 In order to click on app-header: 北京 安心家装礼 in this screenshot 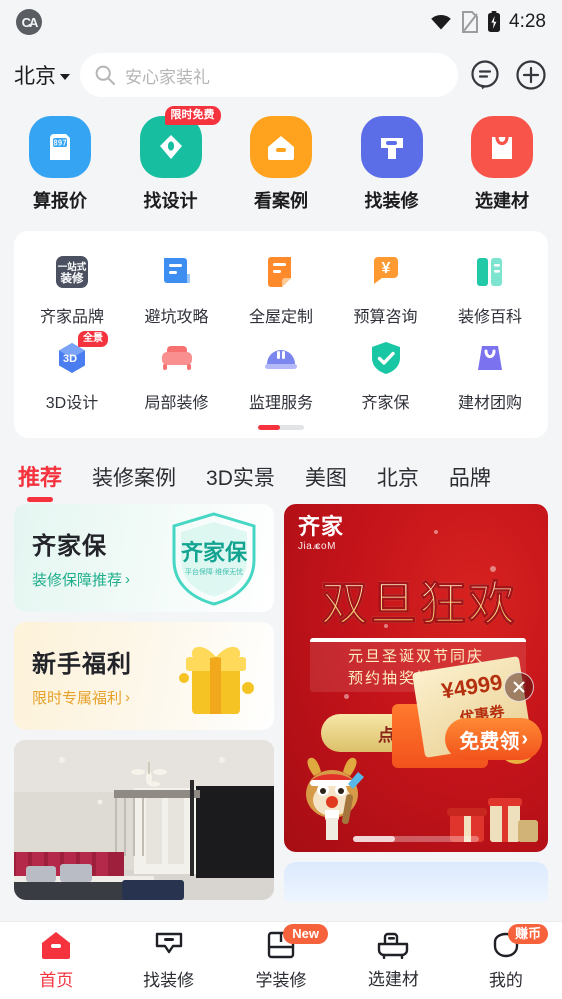, I will do `click(281, 75)`.